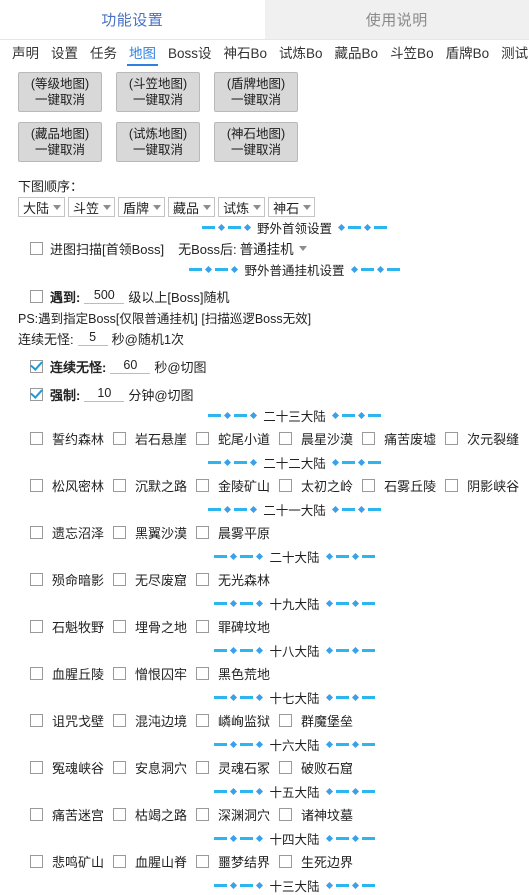 Image resolution: width=529 pixels, height=895 pixels. Describe the element at coordinates (233, 720) in the screenshot. I see `map-checkbox-item: 嶙峋监狱` at that location.